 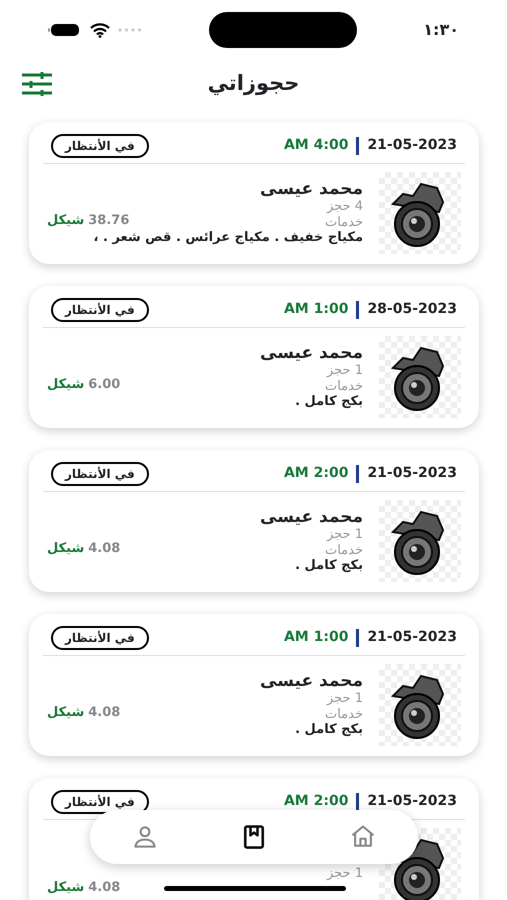 I want to click on battery-icon, so click(x=65, y=30).